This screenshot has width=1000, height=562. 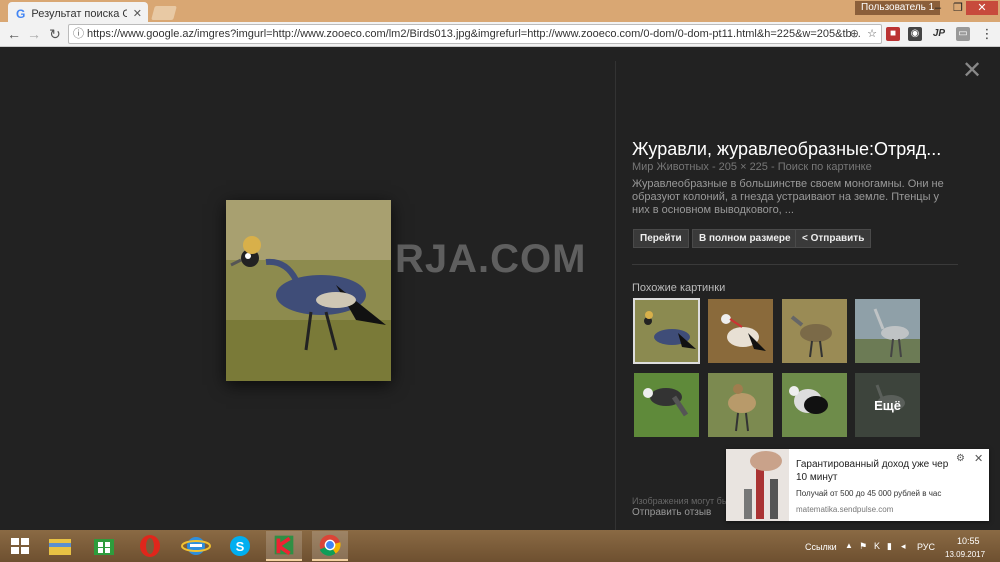 What do you see at coordinates (849, 545) in the screenshot?
I see `tray-expand-icon: ▲` at bounding box center [849, 545].